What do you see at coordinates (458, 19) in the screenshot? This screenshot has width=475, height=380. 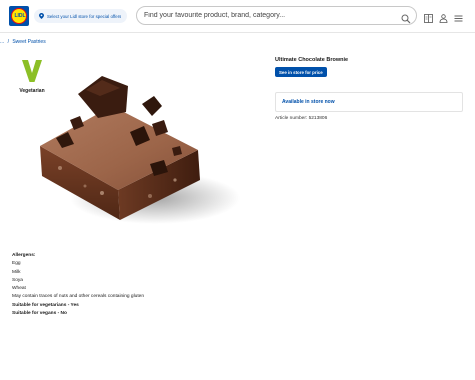 I see `menu-icon` at bounding box center [458, 19].